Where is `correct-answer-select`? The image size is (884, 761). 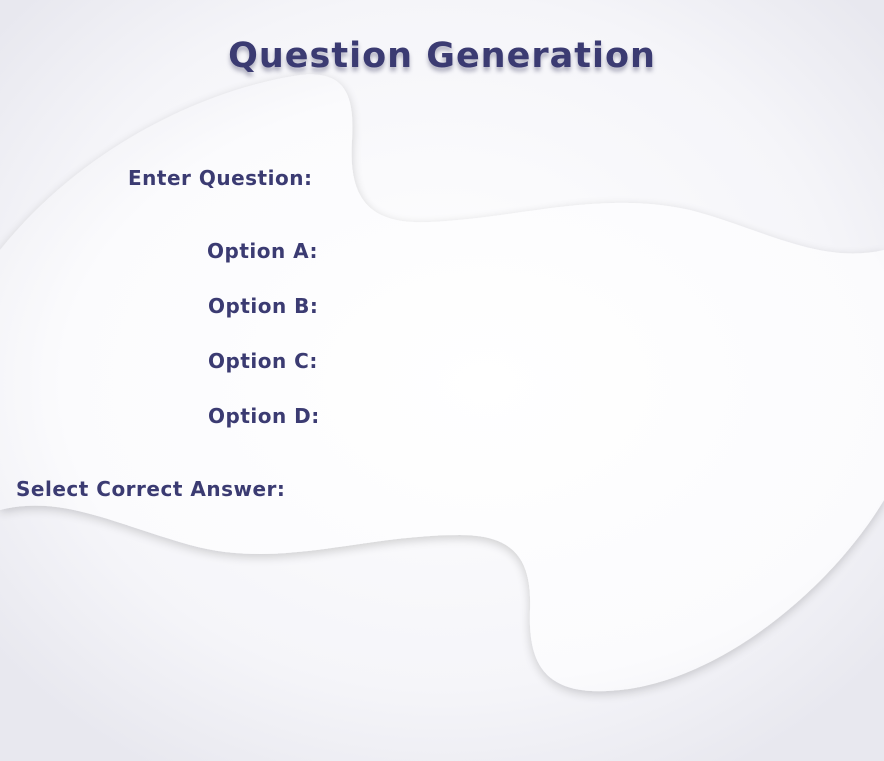 correct-answer-select is located at coordinates (438, 489).